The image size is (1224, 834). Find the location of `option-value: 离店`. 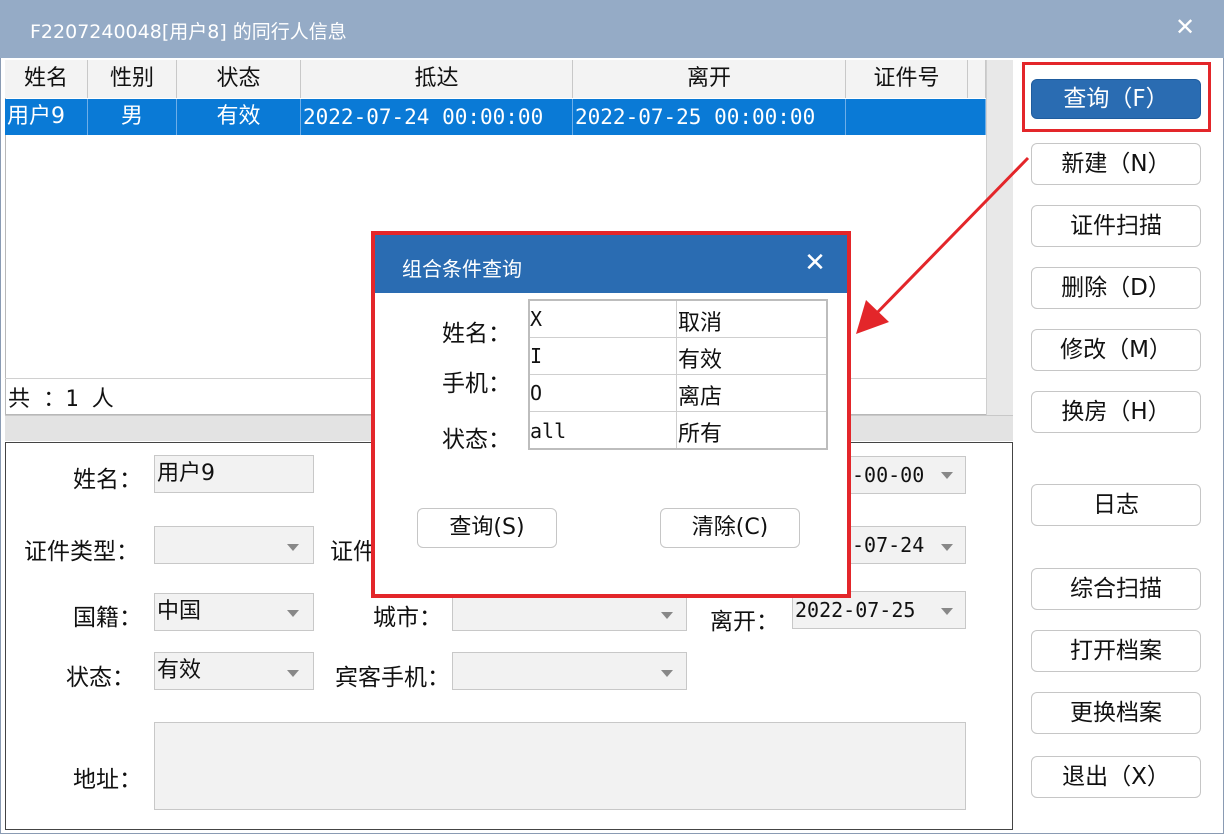

option-value: 离店 is located at coordinates (700, 397).